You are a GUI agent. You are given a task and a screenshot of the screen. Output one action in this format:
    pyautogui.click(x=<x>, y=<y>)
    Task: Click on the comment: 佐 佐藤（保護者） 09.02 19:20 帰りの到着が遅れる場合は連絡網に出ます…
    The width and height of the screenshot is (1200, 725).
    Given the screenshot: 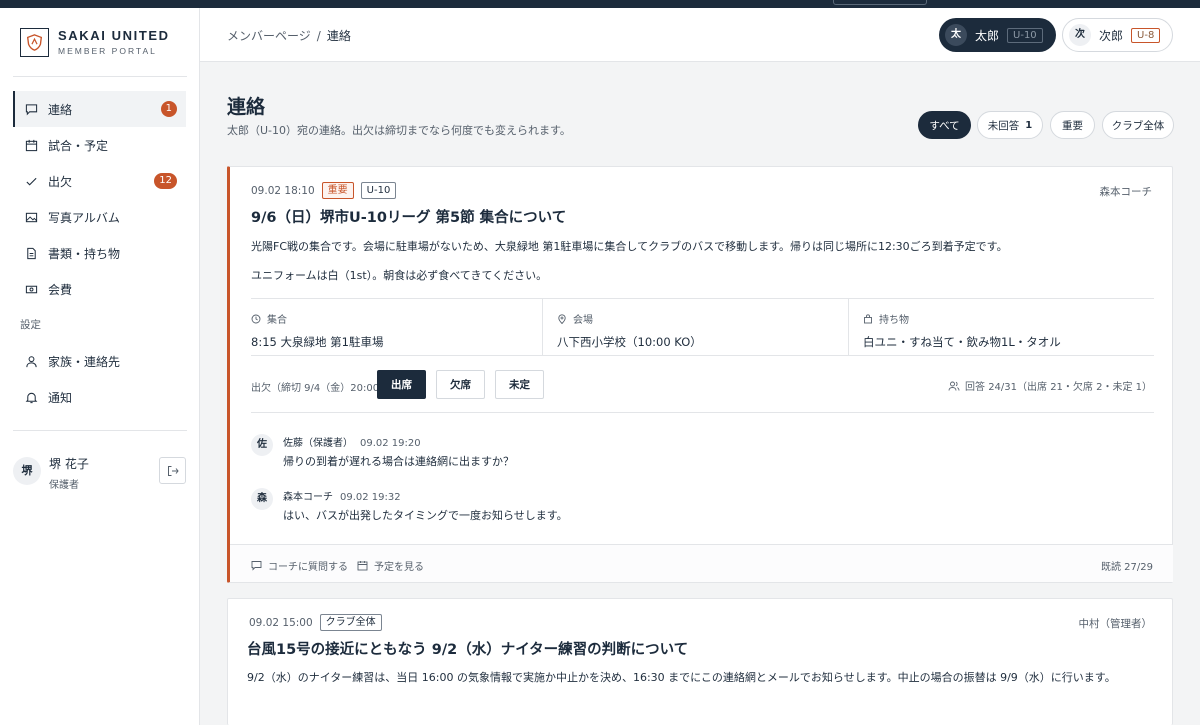 What is the action you would take?
    pyautogui.click(x=681, y=454)
    